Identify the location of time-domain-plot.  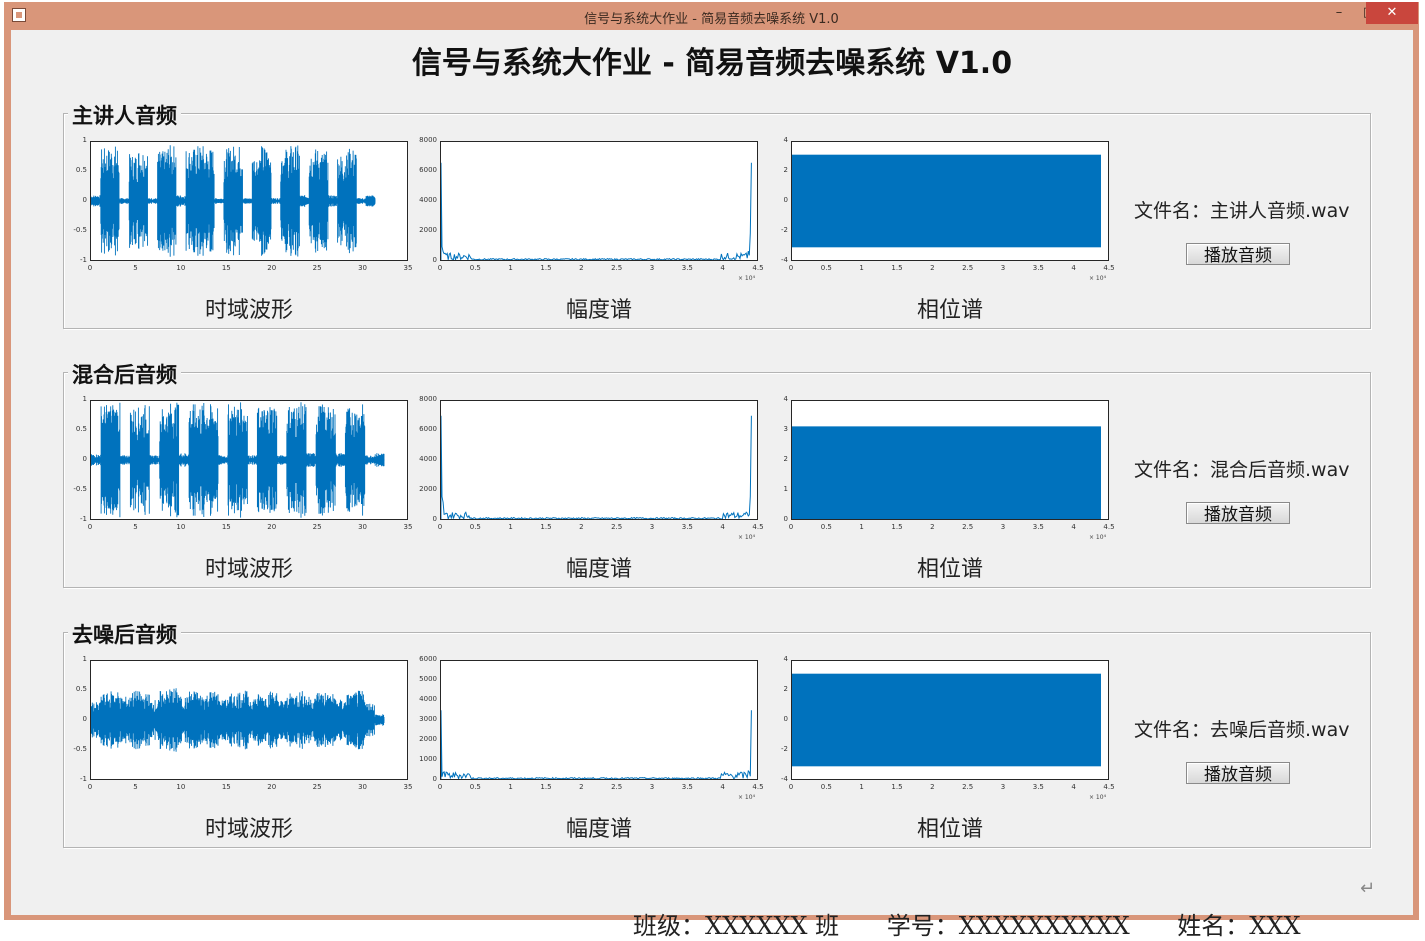
(249, 460).